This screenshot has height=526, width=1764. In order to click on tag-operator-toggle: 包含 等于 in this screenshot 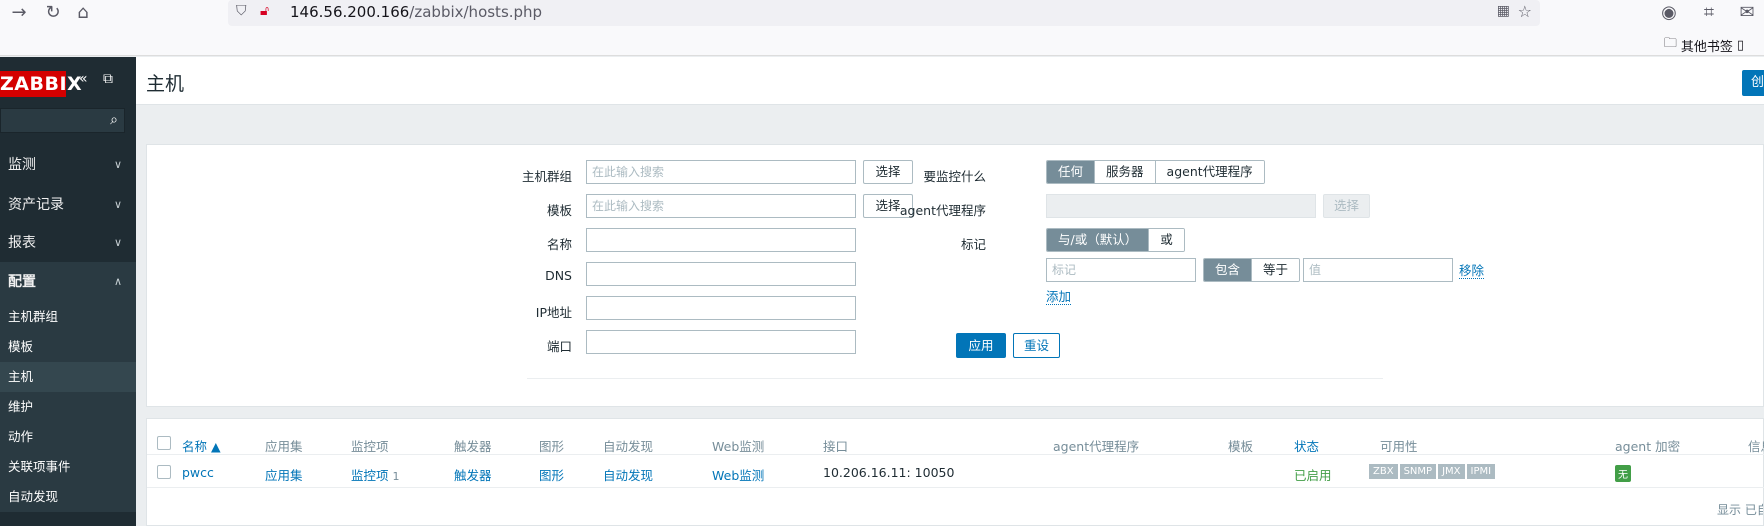, I will do `click(1252, 270)`.